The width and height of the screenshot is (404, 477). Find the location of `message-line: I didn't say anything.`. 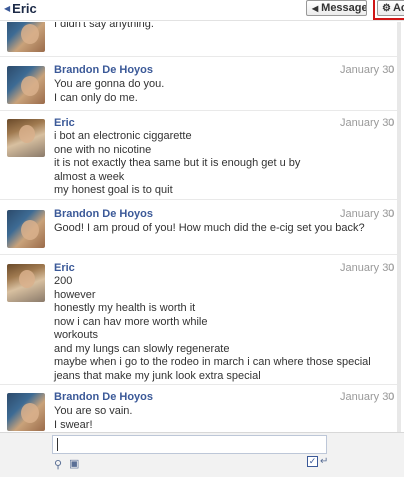

message-line: I didn't say anything. is located at coordinates (104, 26).